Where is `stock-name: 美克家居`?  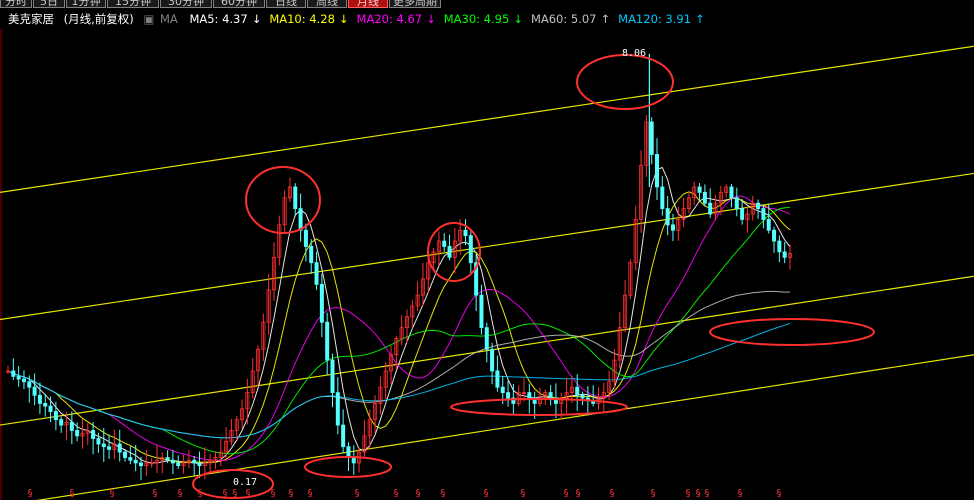 stock-name: 美克家居 is located at coordinates (31, 19).